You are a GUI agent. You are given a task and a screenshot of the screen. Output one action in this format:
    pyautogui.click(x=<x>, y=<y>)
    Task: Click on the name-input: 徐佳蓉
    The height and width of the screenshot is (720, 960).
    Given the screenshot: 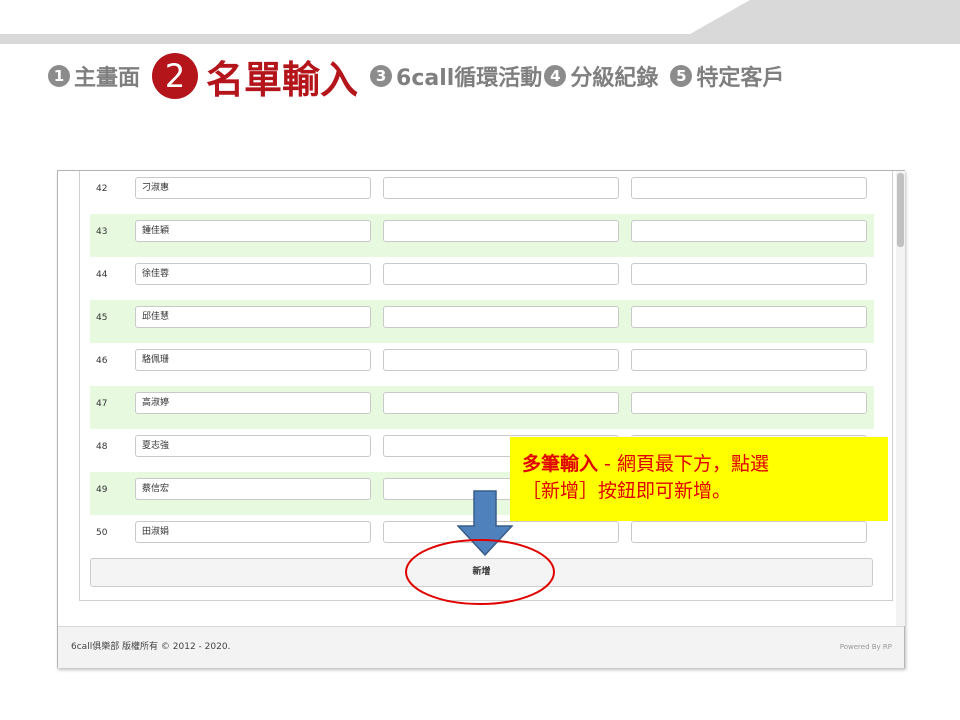 What is the action you would take?
    pyautogui.click(x=253, y=274)
    